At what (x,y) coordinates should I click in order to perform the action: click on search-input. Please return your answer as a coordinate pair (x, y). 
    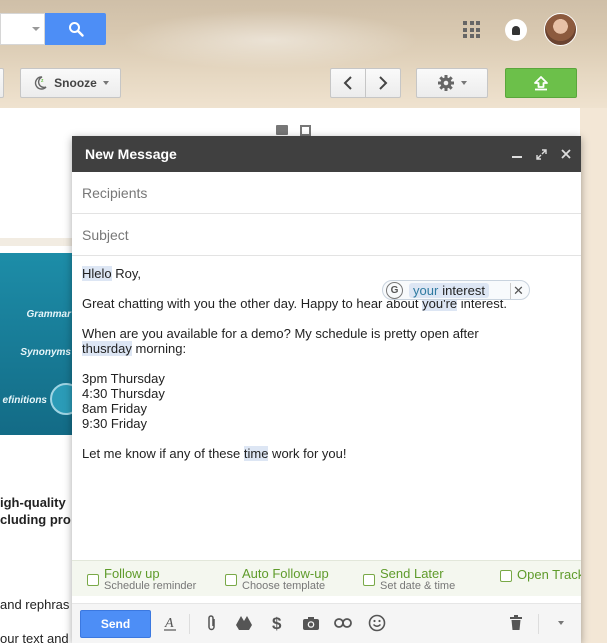
    Looking at the image, I should click on (22, 29).